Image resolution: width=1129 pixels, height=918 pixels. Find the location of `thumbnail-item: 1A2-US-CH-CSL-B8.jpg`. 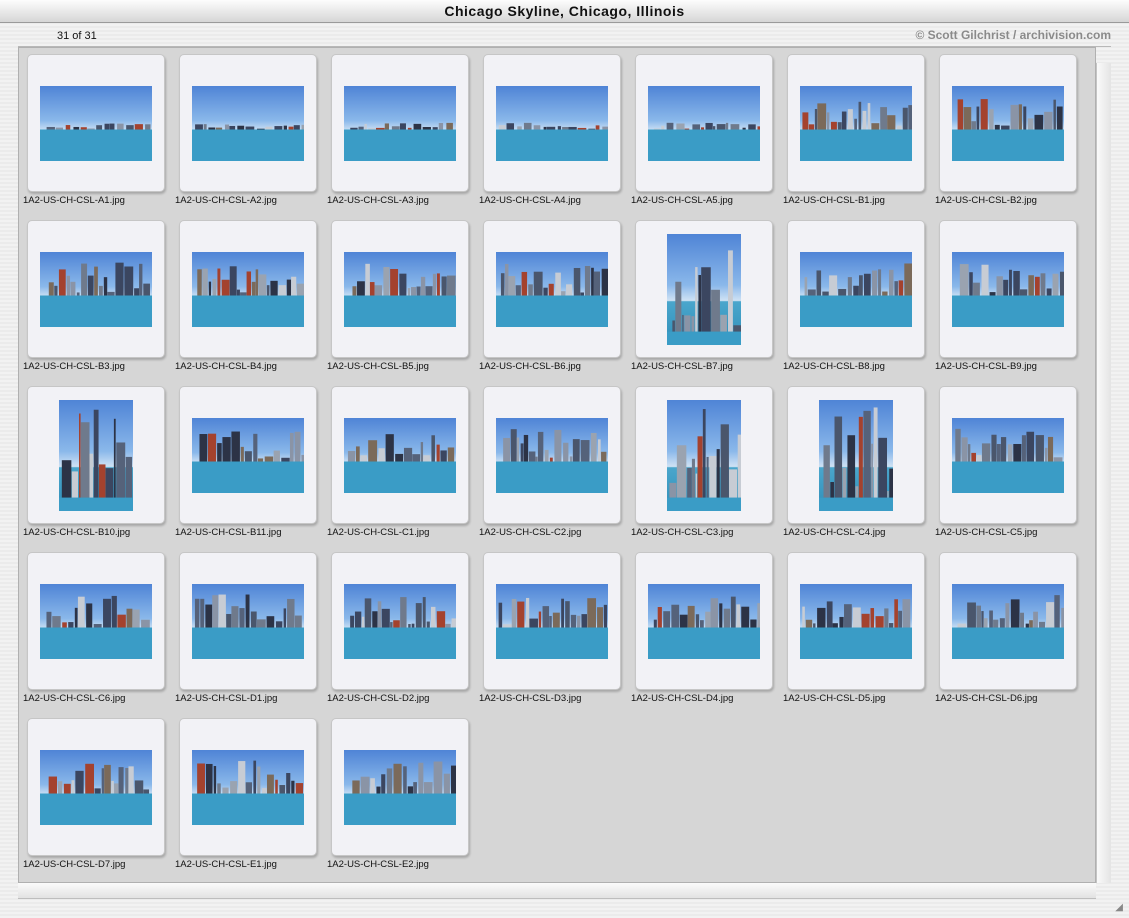

thumbnail-item: 1A2-US-CH-CSL-B8.jpg is located at coordinates (857, 295).